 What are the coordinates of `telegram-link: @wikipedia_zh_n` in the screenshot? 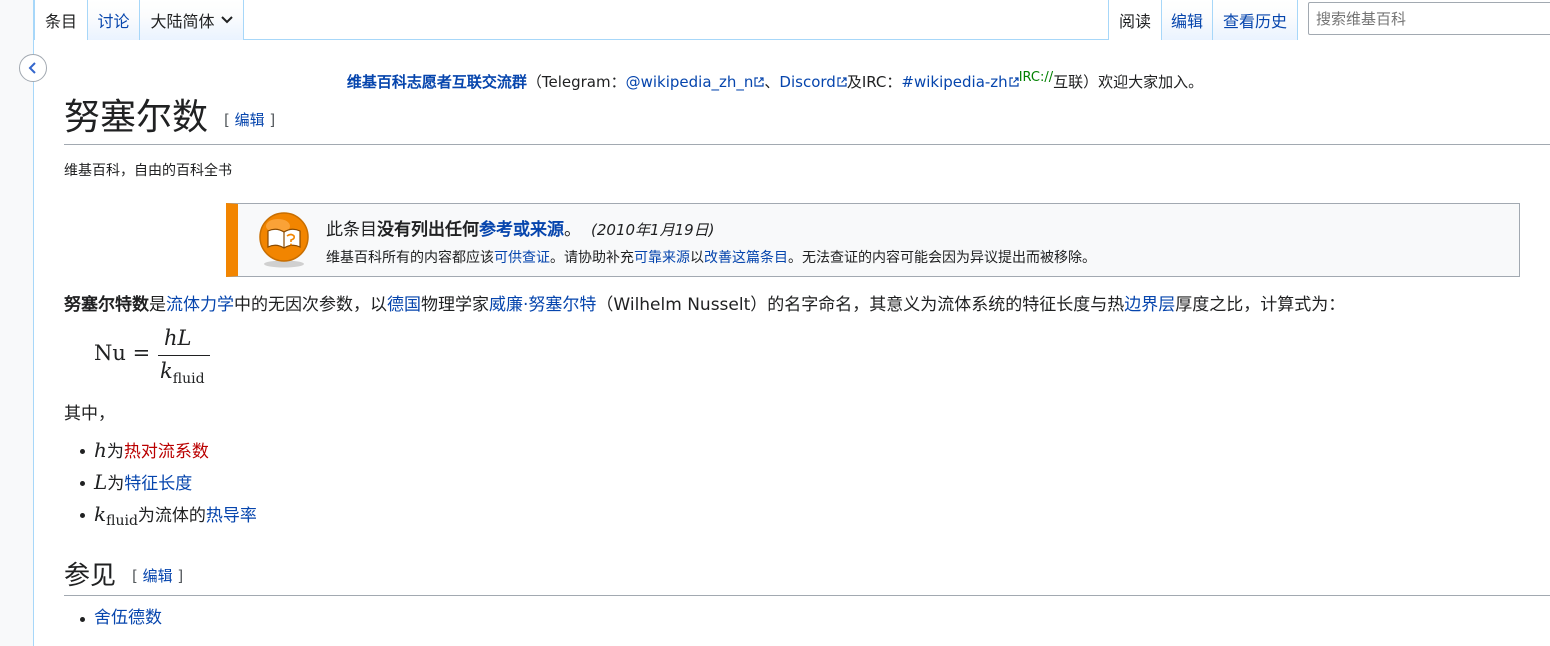 It's located at (695, 82).